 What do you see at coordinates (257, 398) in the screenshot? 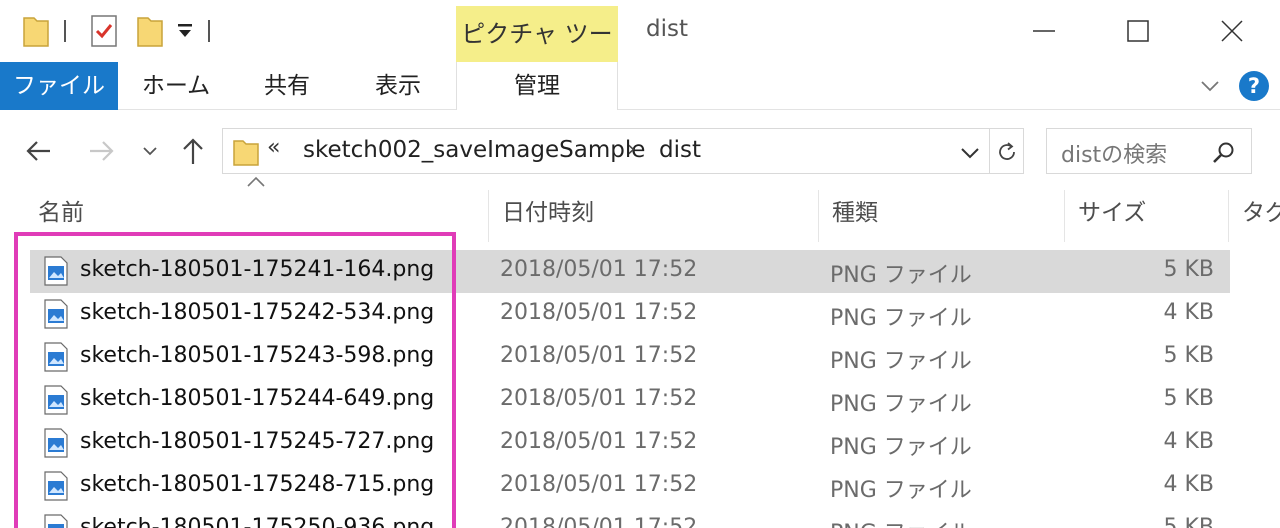
I see `file-name: sketch-180501-175244-649.png` at bounding box center [257, 398].